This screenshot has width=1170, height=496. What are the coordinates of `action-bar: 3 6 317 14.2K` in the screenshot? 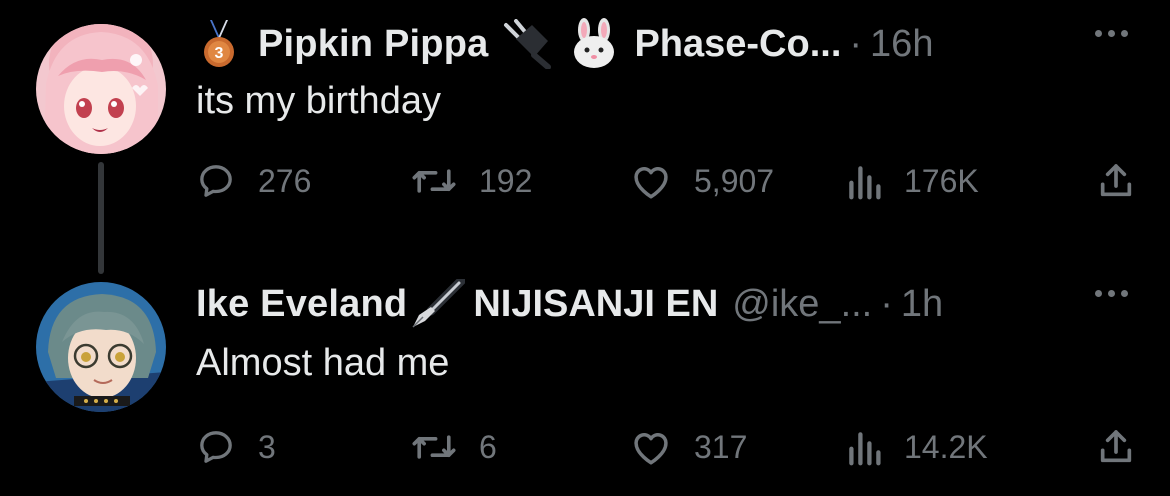 It's located at (666, 447).